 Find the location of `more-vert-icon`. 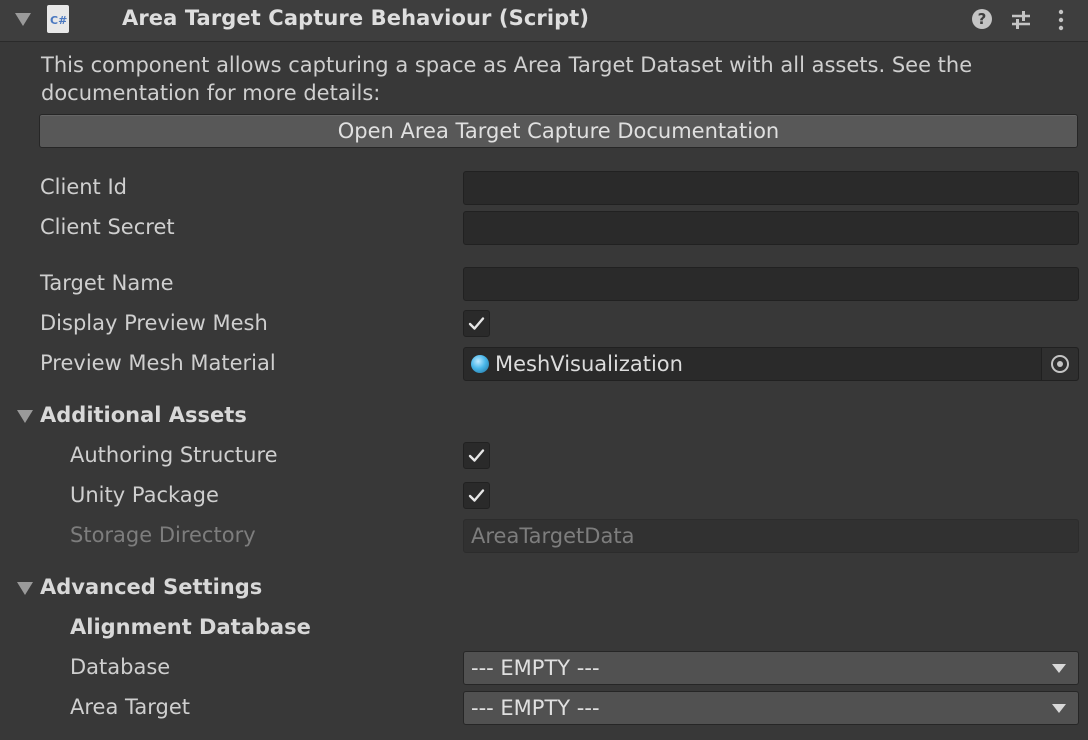

more-vert-icon is located at coordinates (1061, 20).